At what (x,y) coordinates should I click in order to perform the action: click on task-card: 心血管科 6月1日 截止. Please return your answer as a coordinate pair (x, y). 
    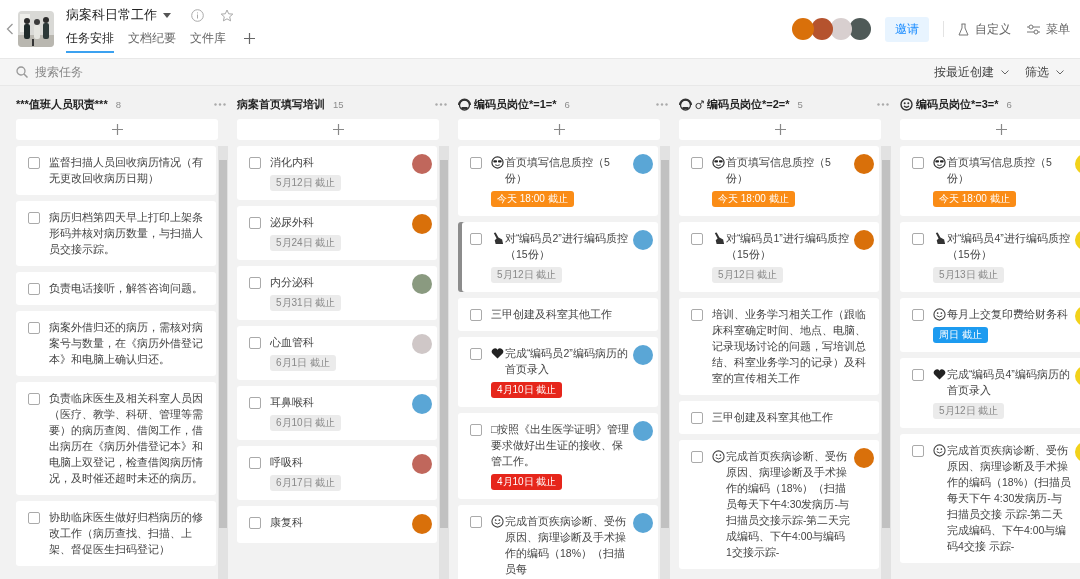
    Looking at the image, I should click on (337, 353).